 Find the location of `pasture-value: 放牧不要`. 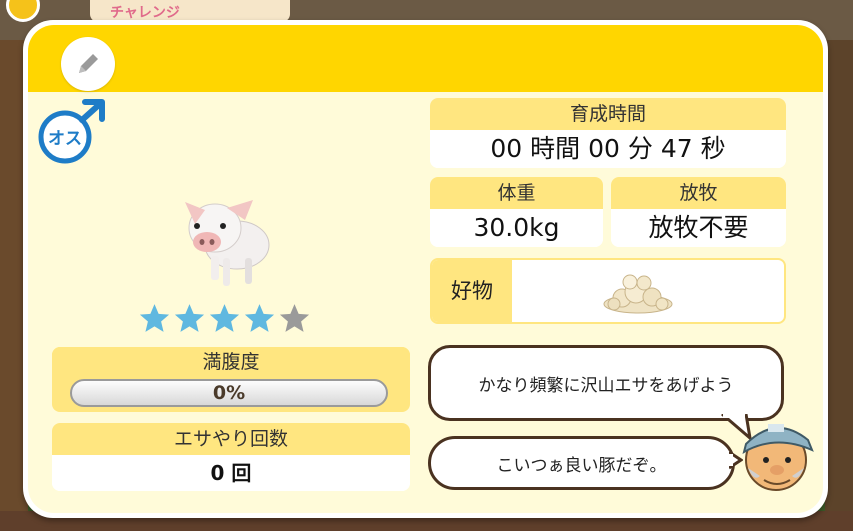

pasture-value: 放牧不要 is located at coordinates (698, 228).